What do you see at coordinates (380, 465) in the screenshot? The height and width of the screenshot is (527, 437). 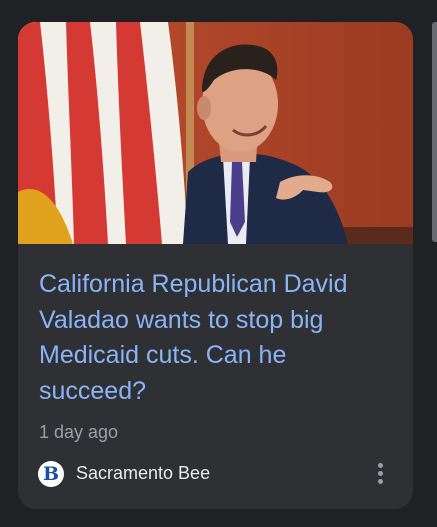 I see `more-vert-icon` at bounding box center [380, 465].